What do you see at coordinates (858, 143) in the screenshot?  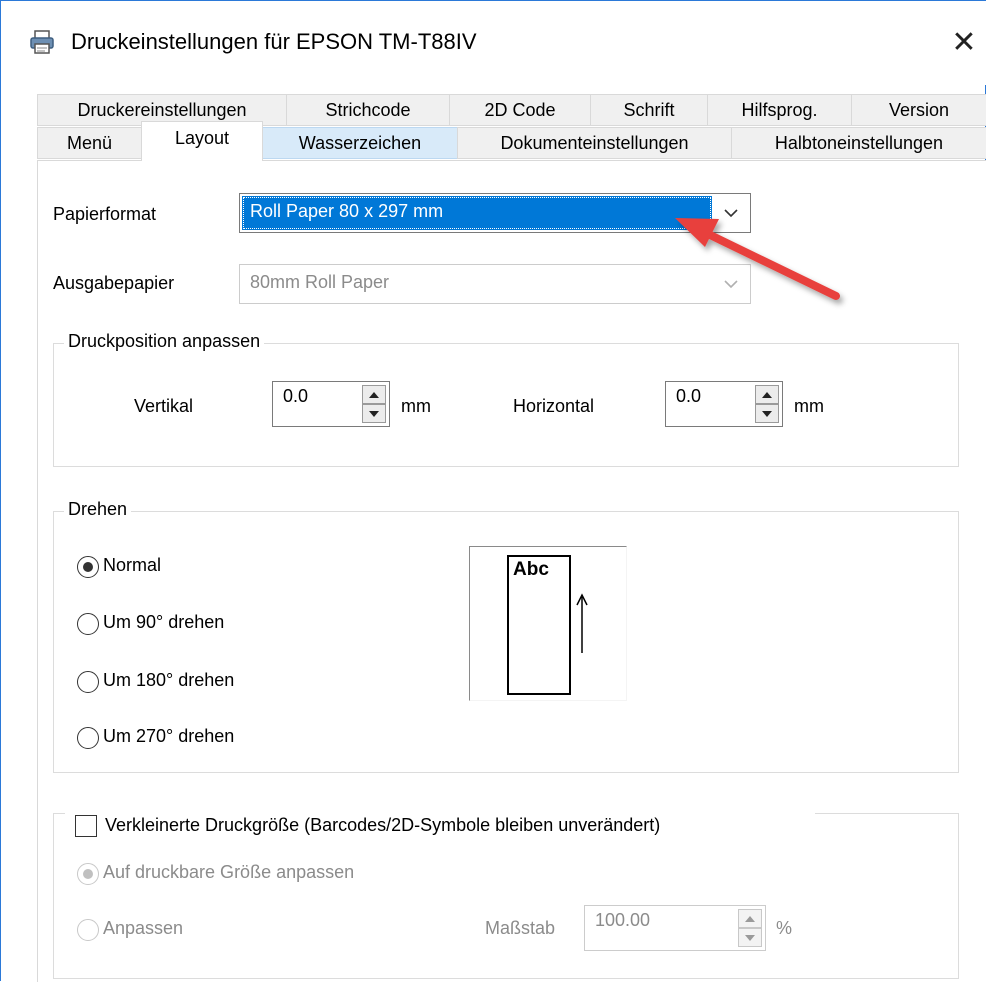 I see `tab-halbtoneinstellungen: Halbtoneinstellungen` at bounding box center [858, 143].